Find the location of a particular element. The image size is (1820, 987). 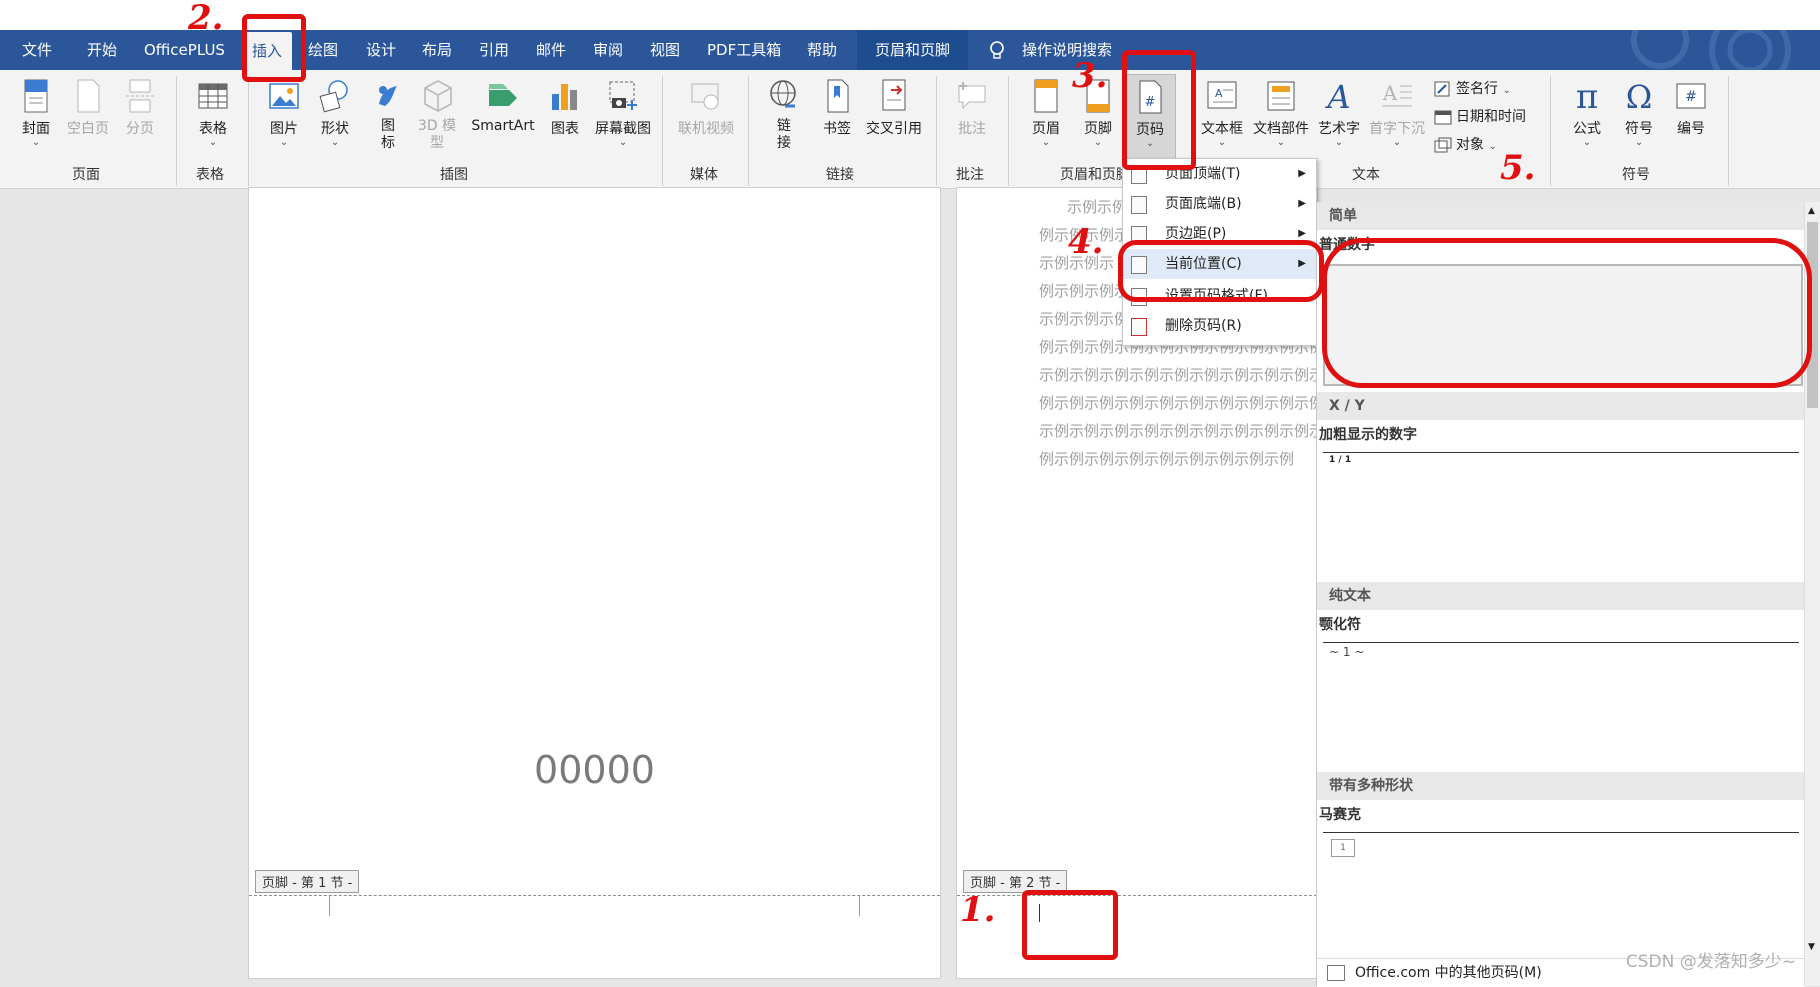

textbox-button: A 文本框 ⌄ is located at coordinates (1222, 113).